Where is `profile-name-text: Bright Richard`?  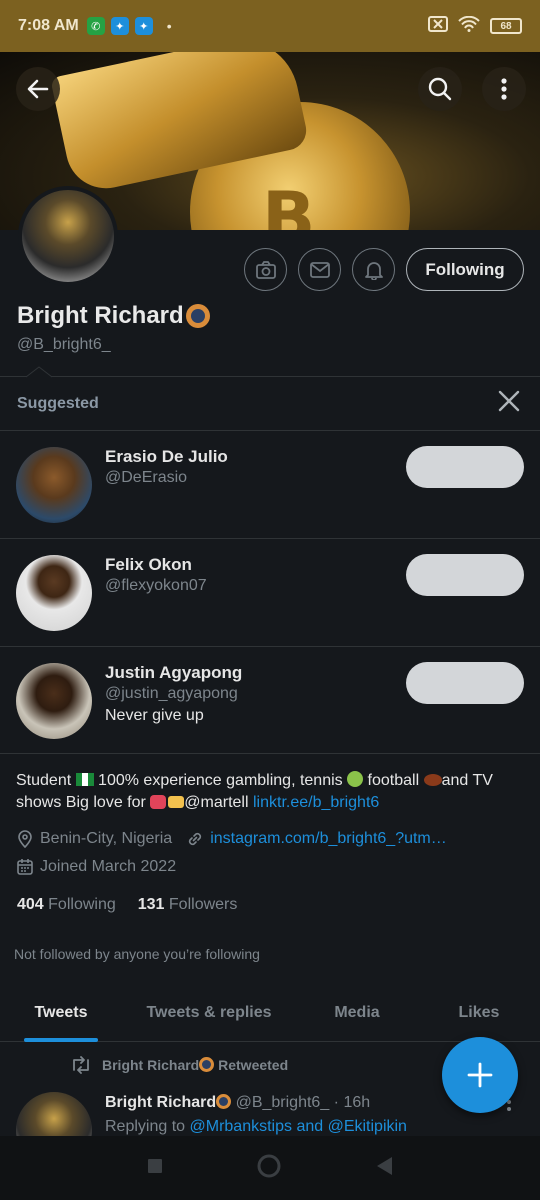
profile-name-text: Bright Richard is located at coordinates (100, 315).